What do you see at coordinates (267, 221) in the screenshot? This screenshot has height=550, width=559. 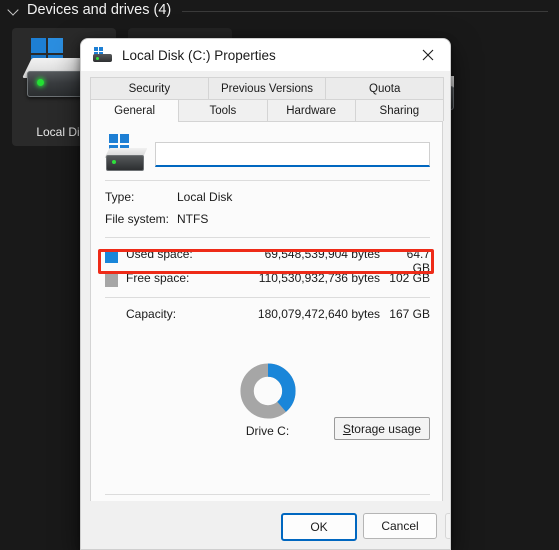 I see `info-row-filesystem: File system: NTFS` at bounding box center [267, 221].